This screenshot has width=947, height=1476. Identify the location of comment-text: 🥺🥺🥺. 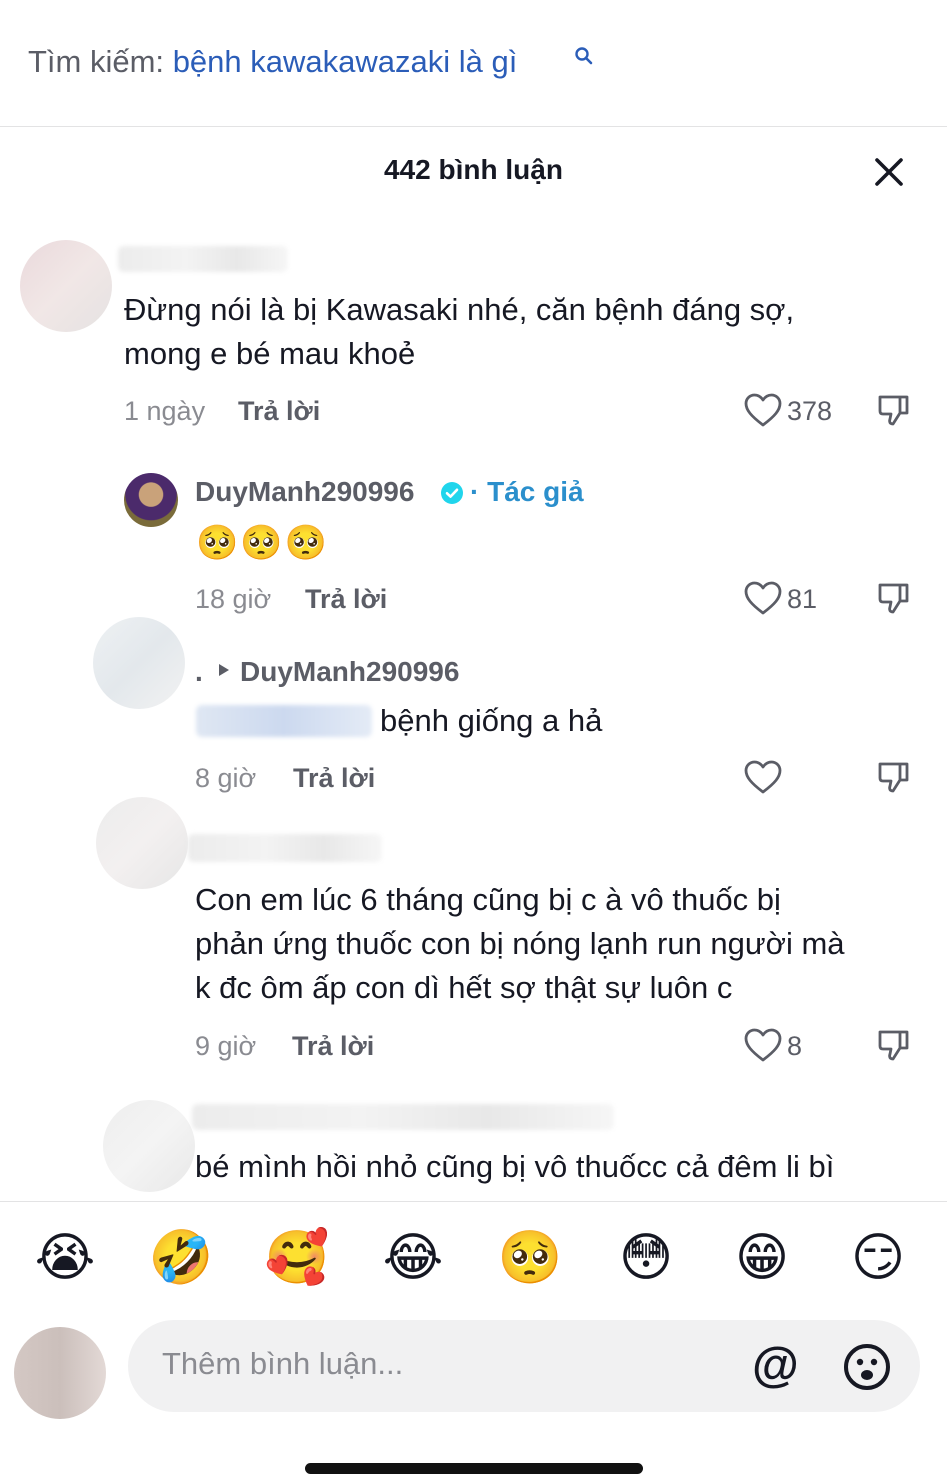
(263, 543).